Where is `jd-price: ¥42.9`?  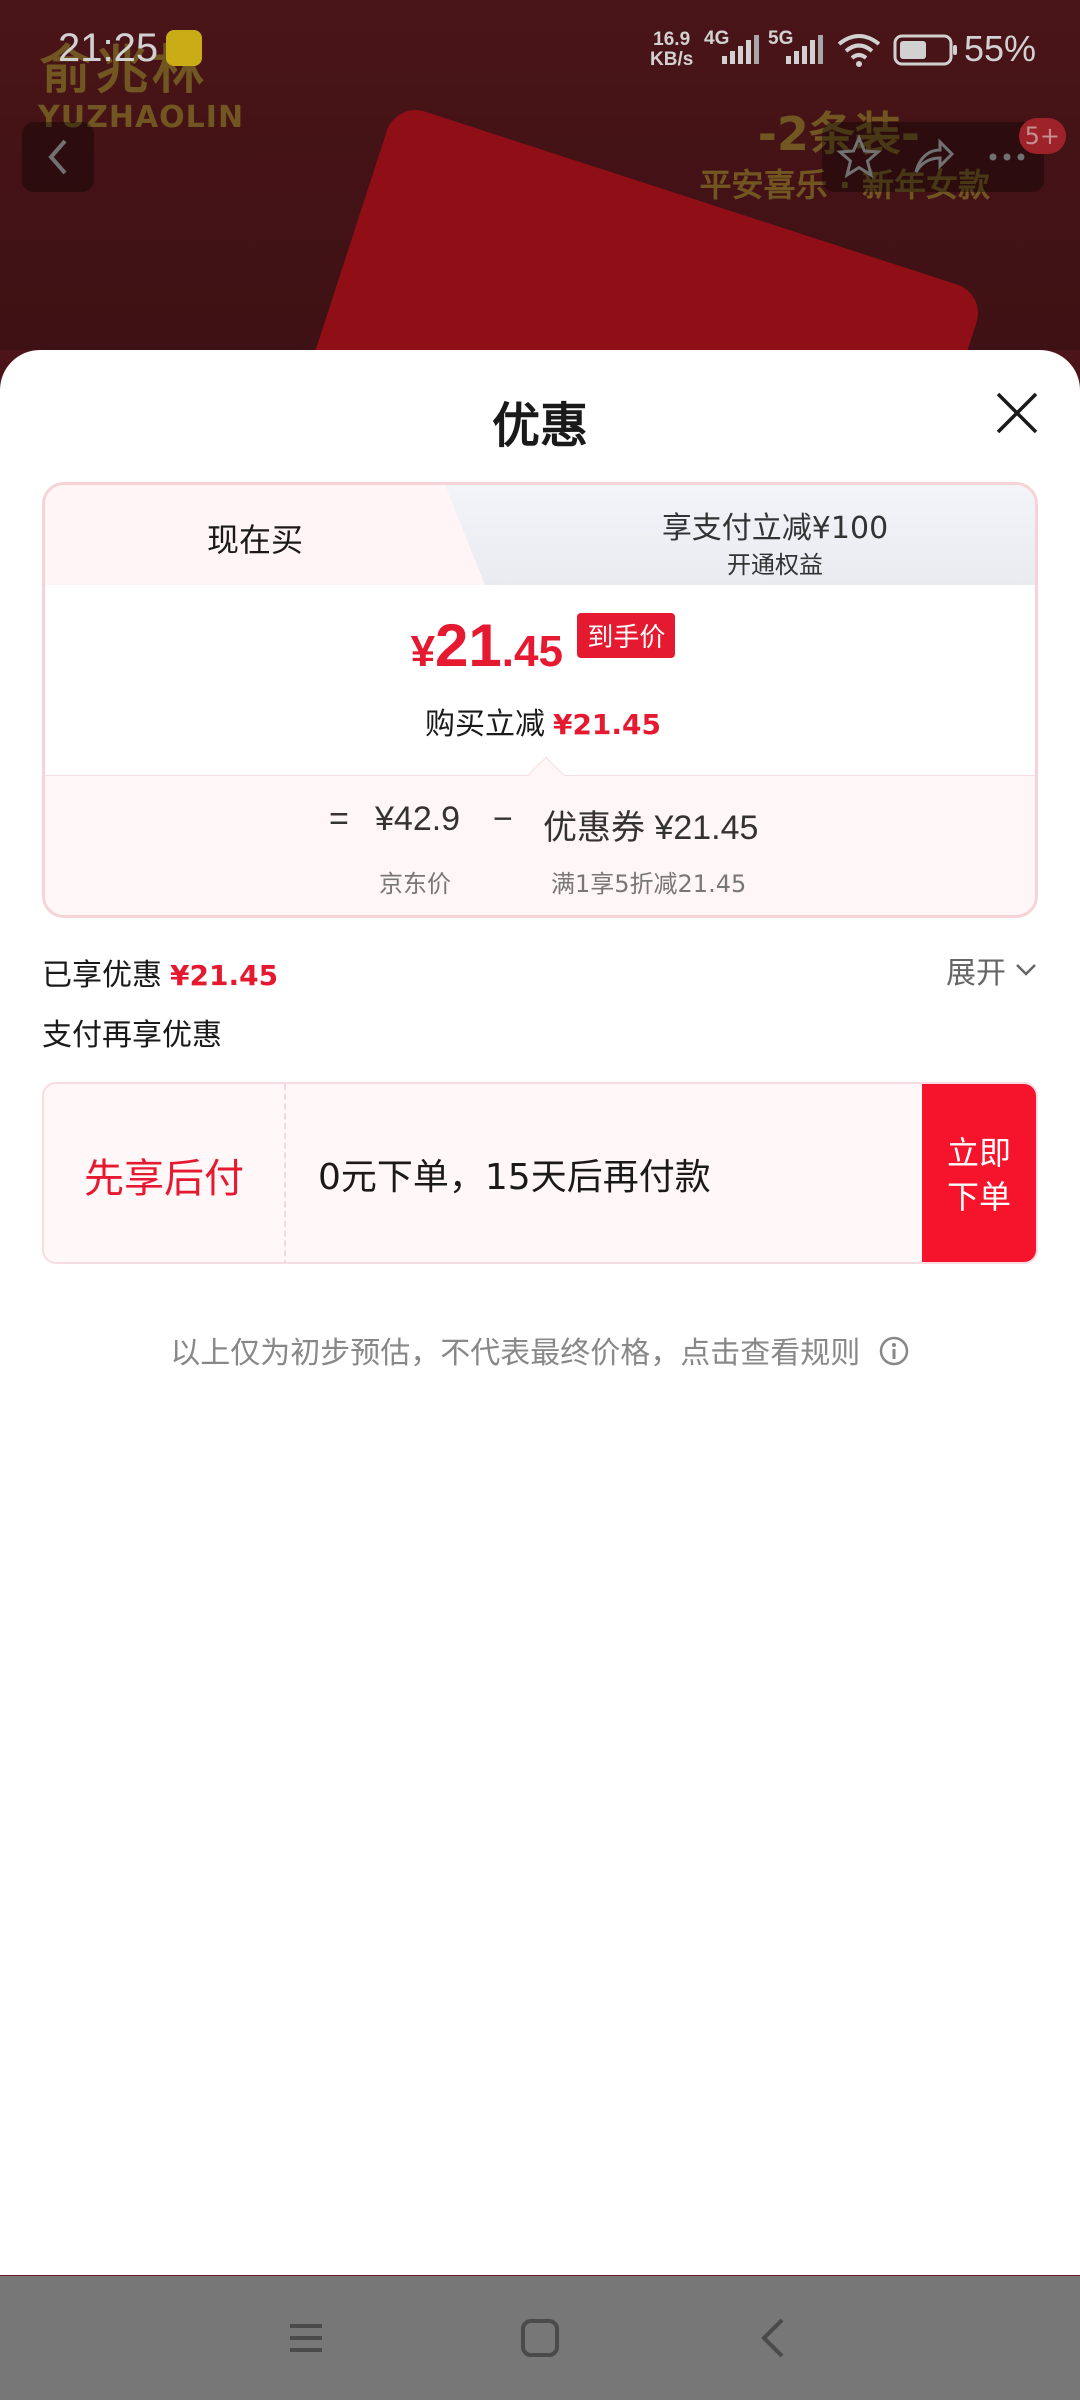 jd-price: ¥42.9 is located at coordinates (418, 819).